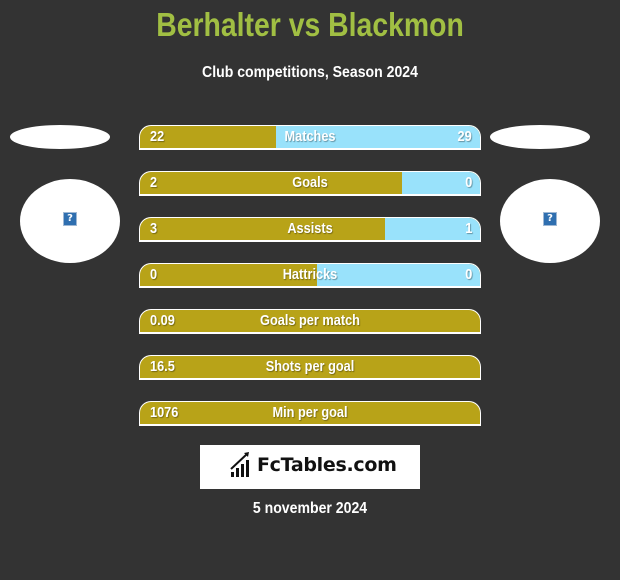  What do you see at coordinates (239, 464) in the screenshot?
I see `bar-chart-icon` at bounding box center [239, 464].